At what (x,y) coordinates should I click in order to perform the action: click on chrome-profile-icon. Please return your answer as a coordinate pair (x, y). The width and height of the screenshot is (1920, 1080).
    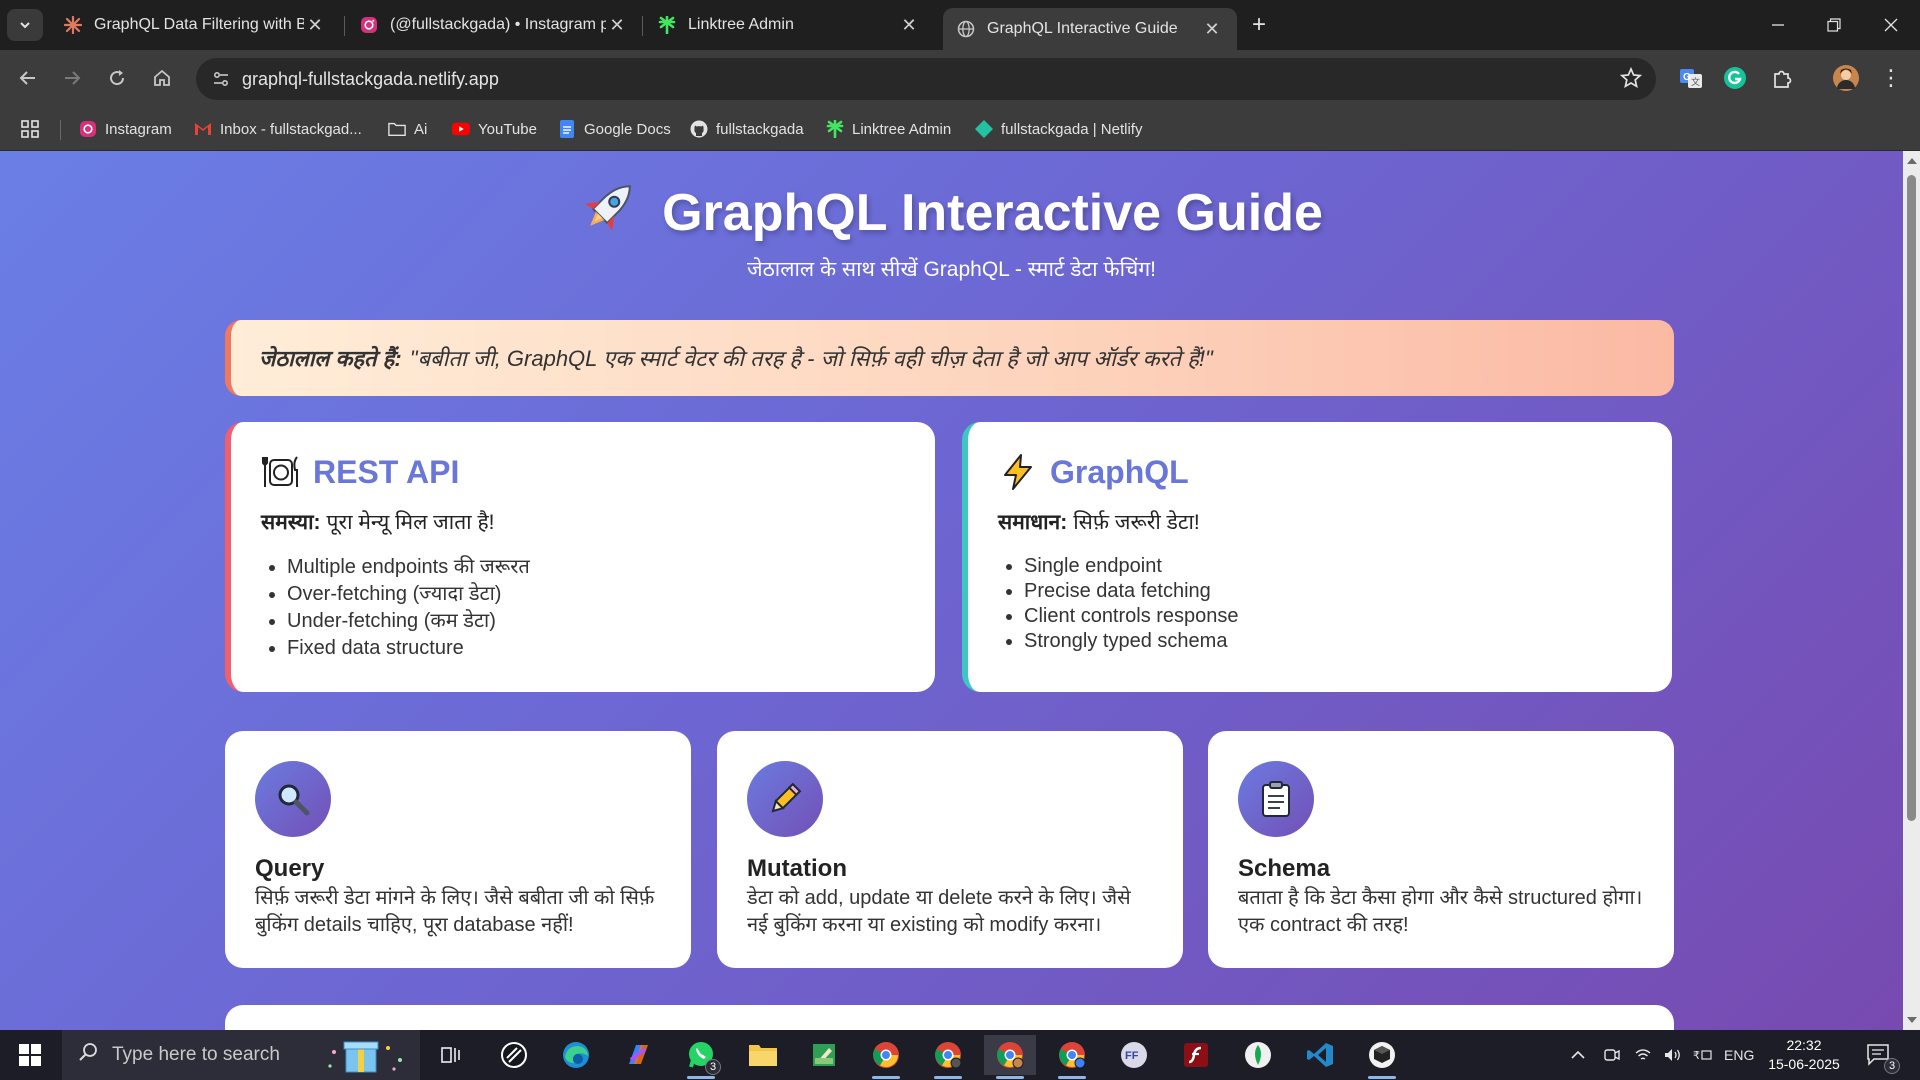
    Looking at the image, I should click on (948, 1057).